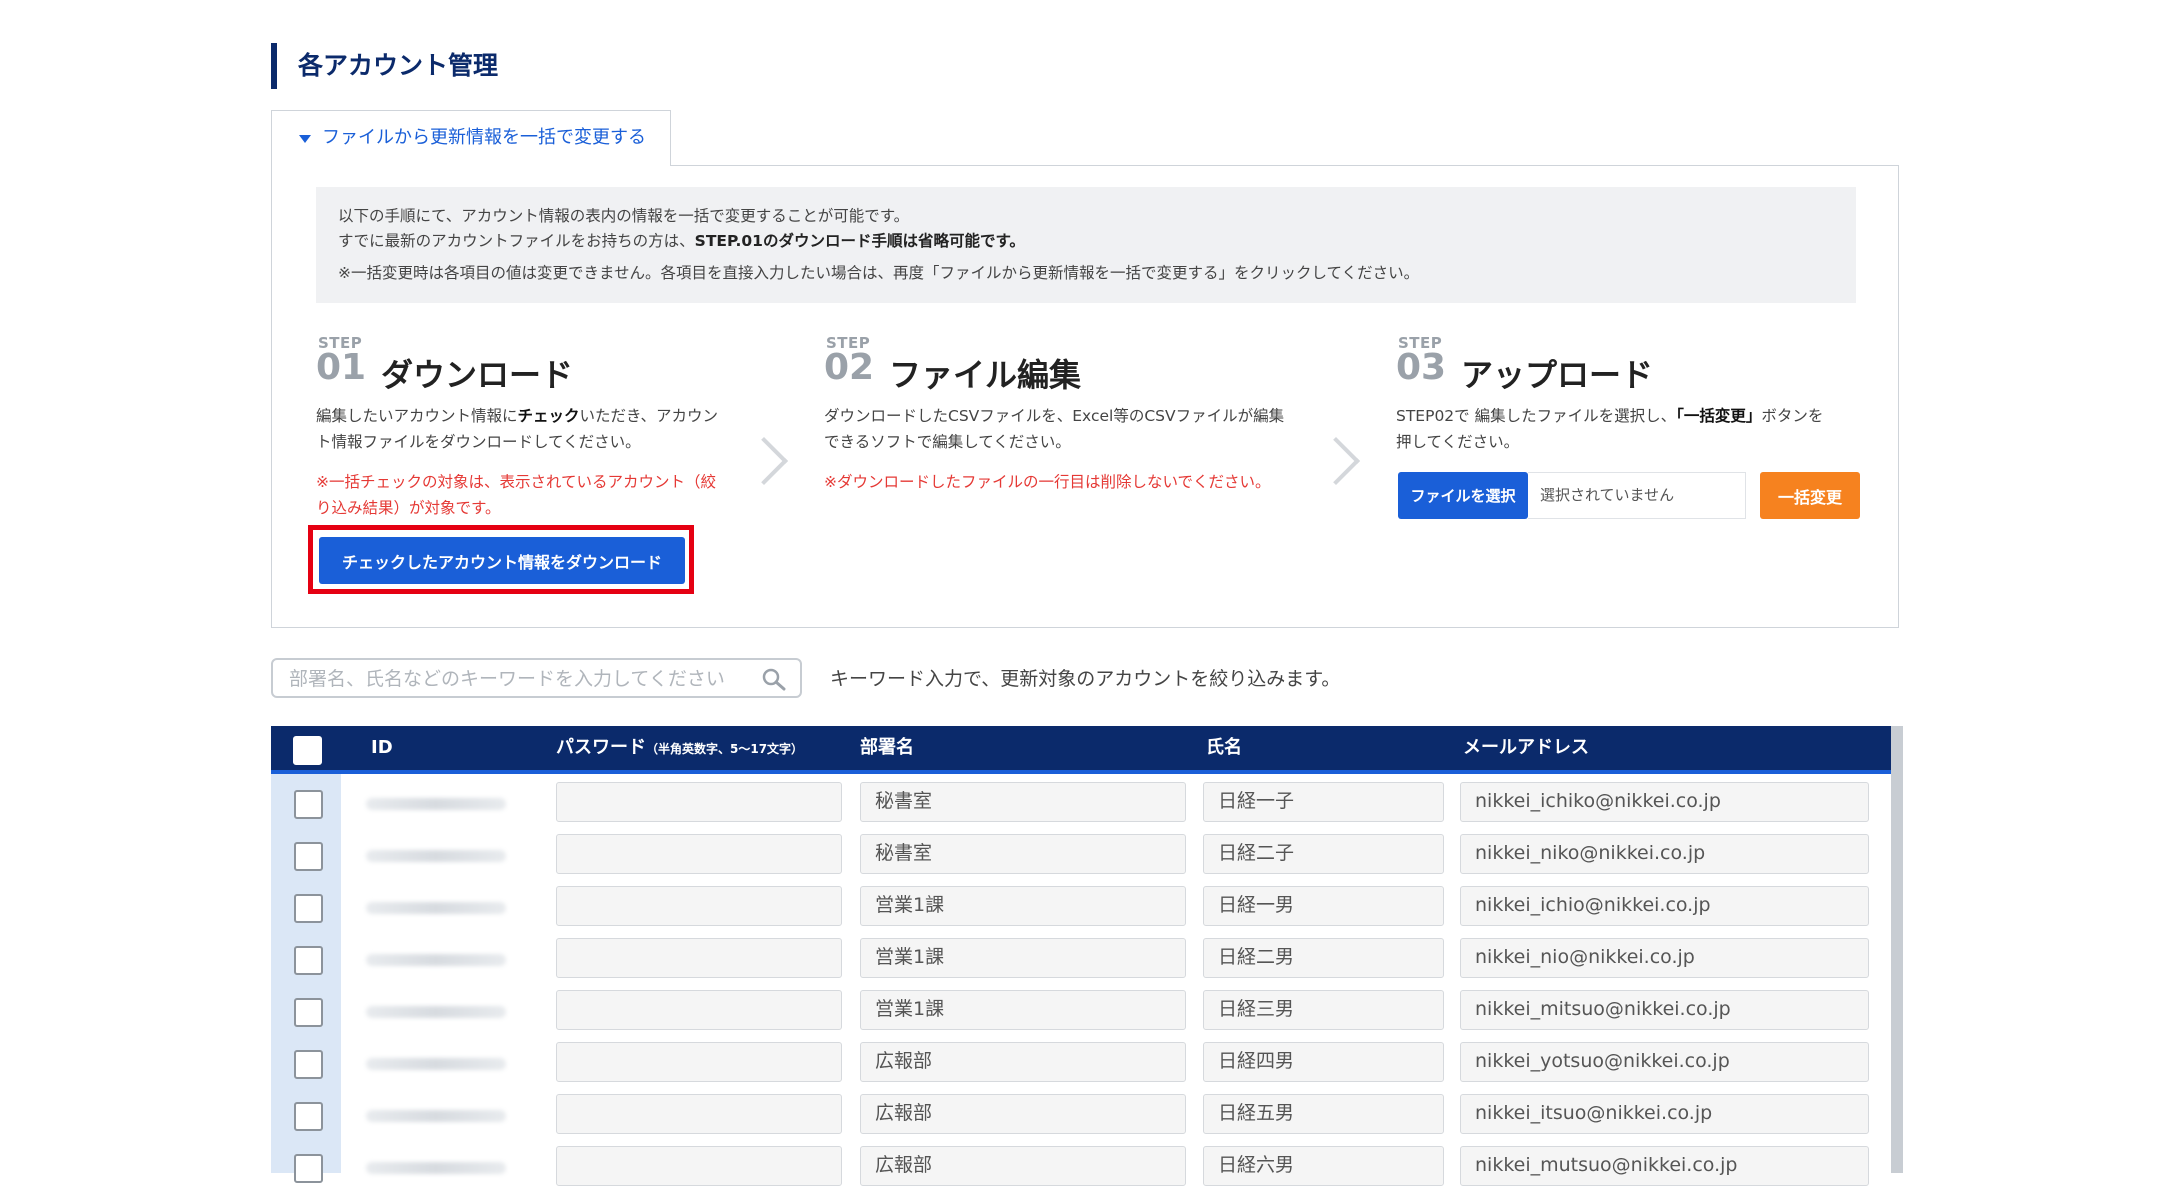 The width and height of the screenshot is (2160, 1192). I want to click on name-field: 日経六男, so click(1323, 1166).